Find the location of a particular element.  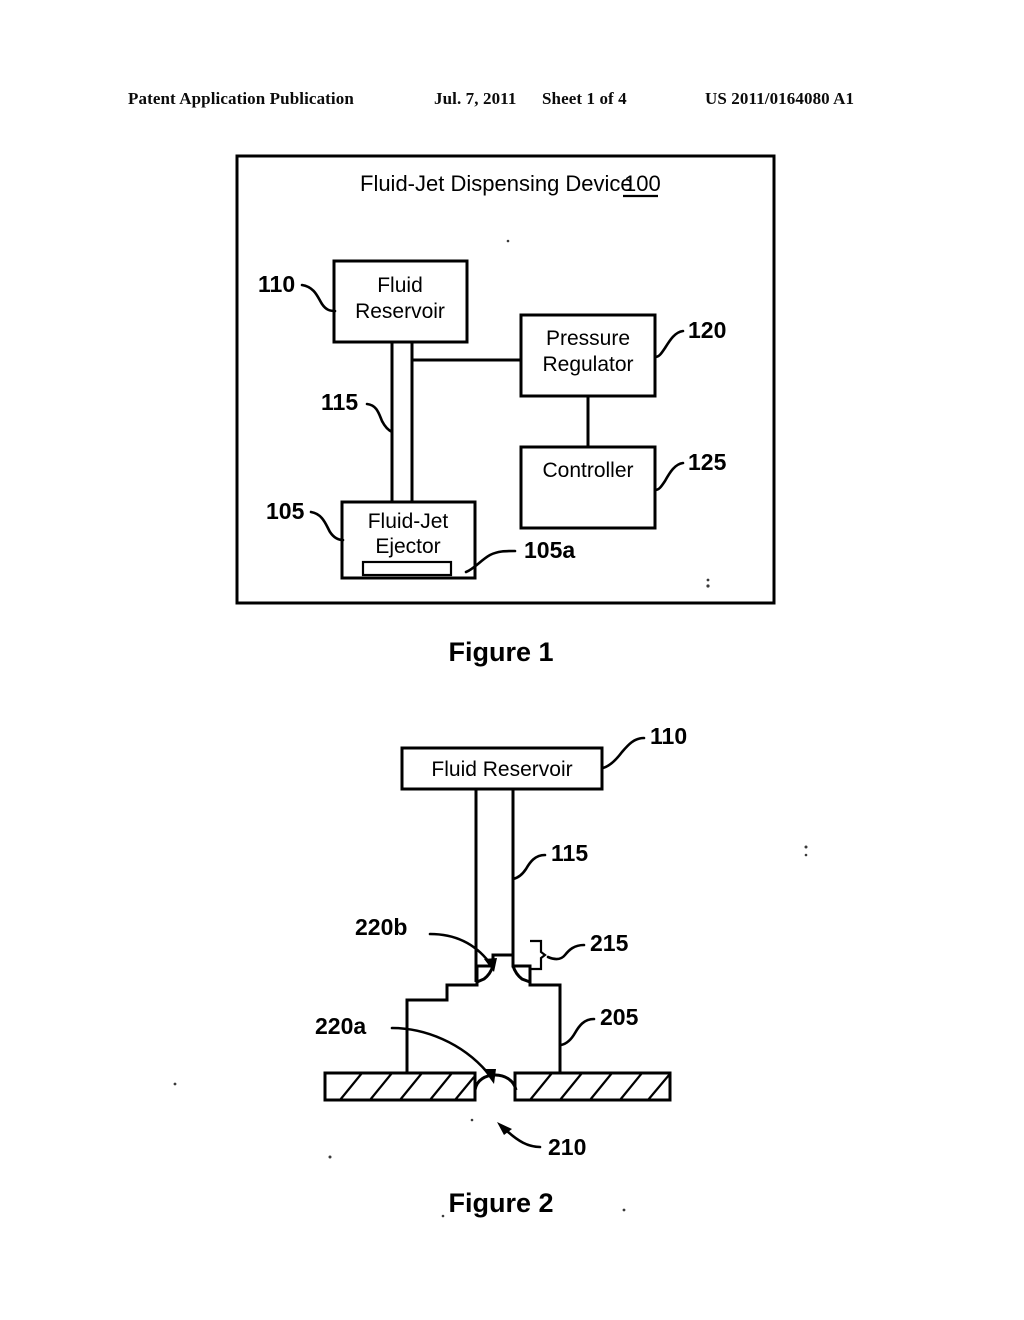

figure2-nozzle-right-wall is located at coordinates (540, 1029).